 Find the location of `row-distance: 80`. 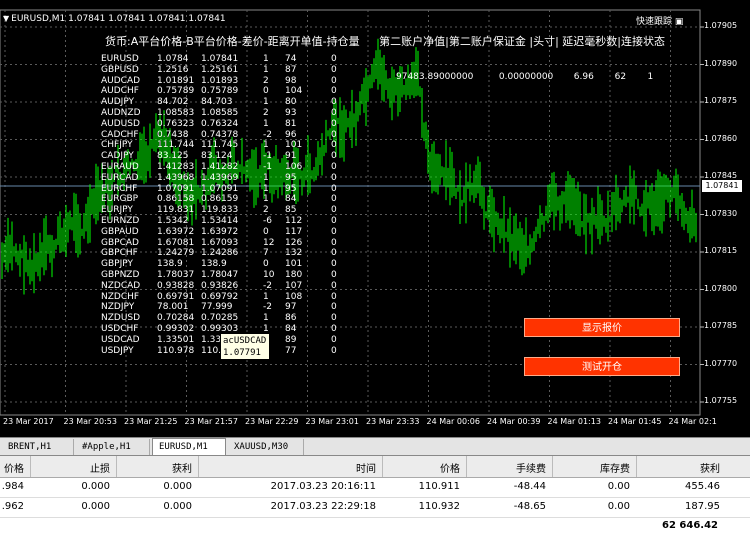

row-distance: 80 is located at coordinates (291, 102).